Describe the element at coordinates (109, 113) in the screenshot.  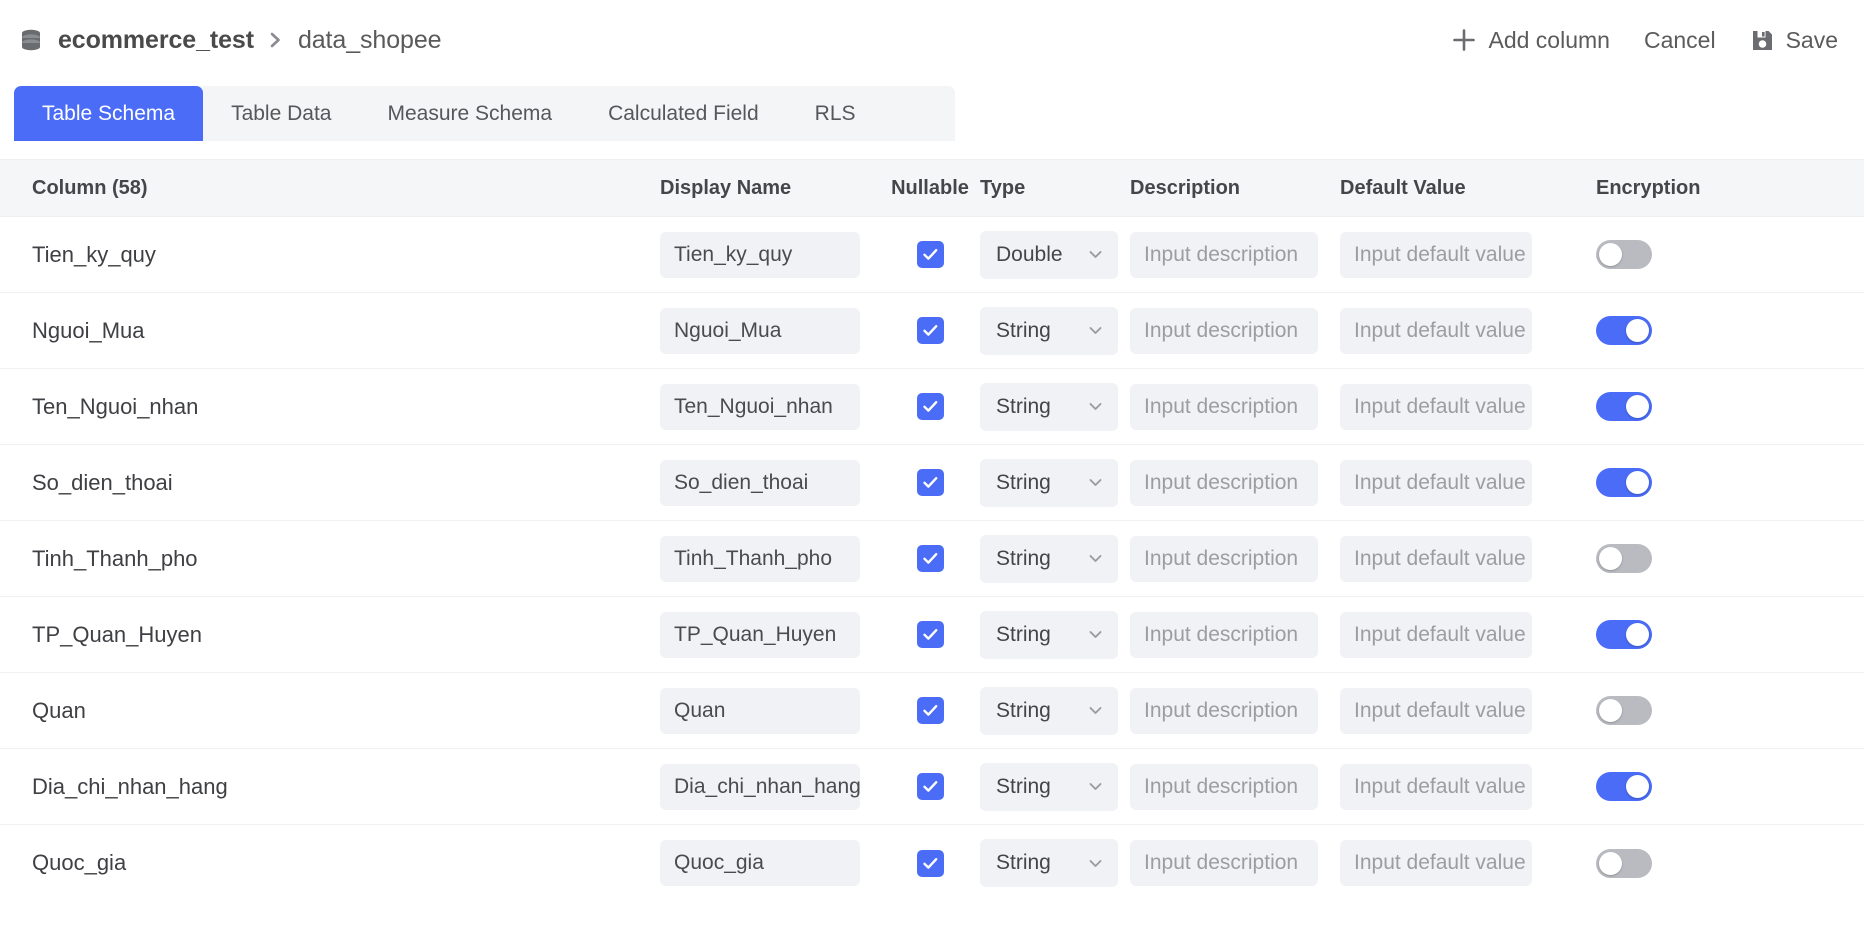
I see `tab-table-schema: Table Schema` at that location.